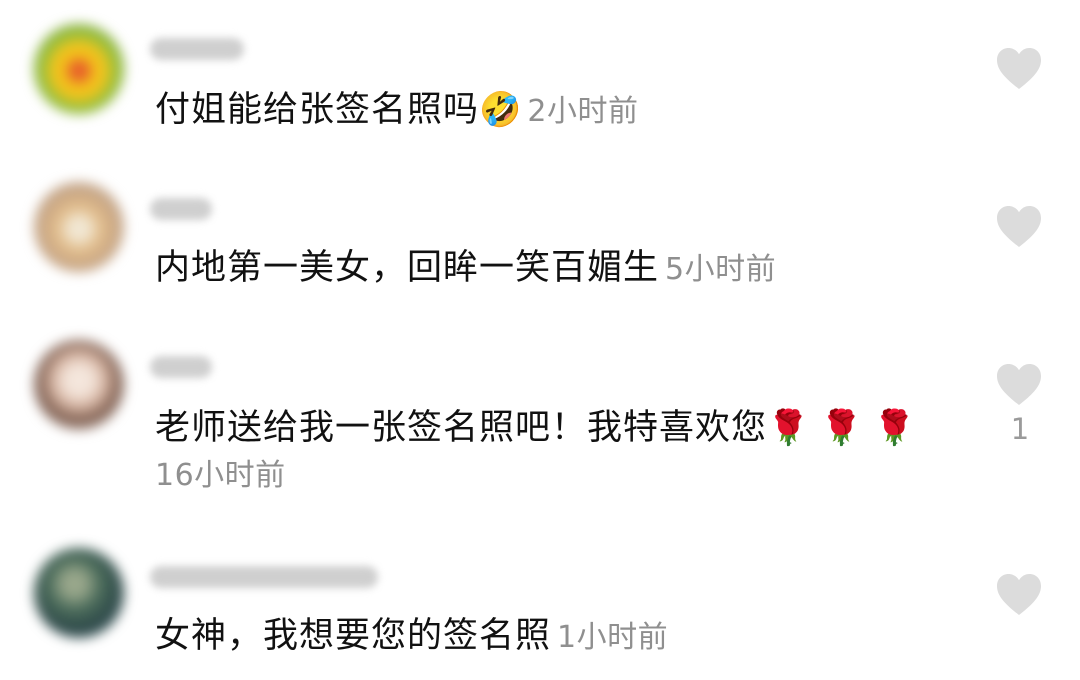 The height and width of the screenshot is (680, 1080). Describe the element at coordinates (583, 111) in the screenshot. I see `comment-timestamp: 2小时前` at that location.